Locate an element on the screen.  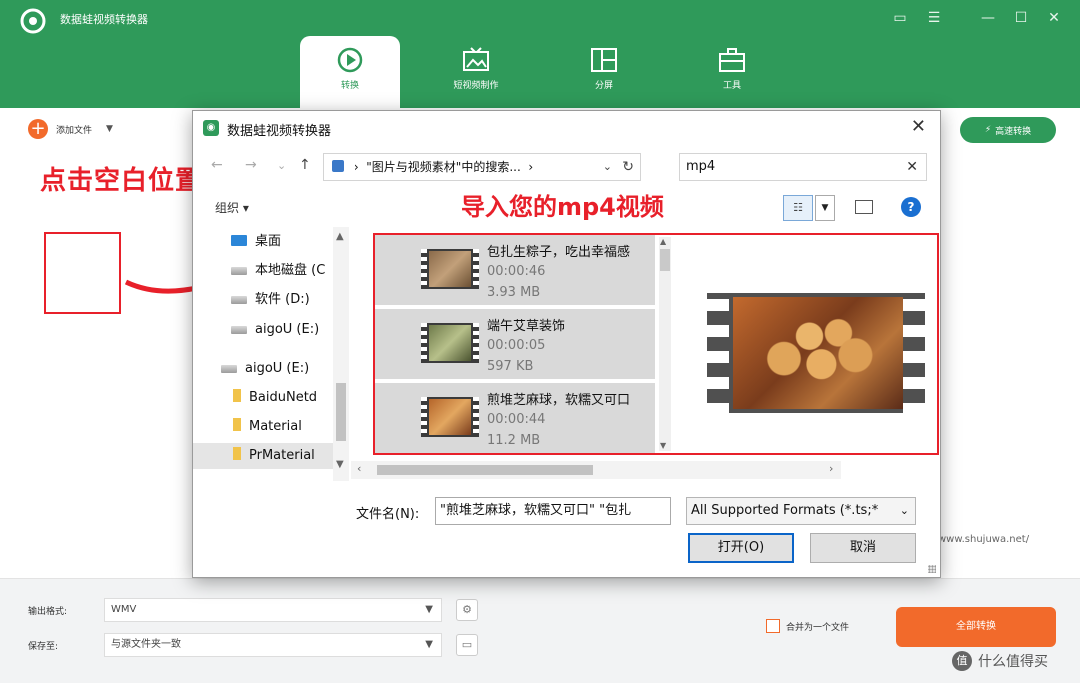
up-arrow-icon: ↑ is located at coordinates (305, 165).